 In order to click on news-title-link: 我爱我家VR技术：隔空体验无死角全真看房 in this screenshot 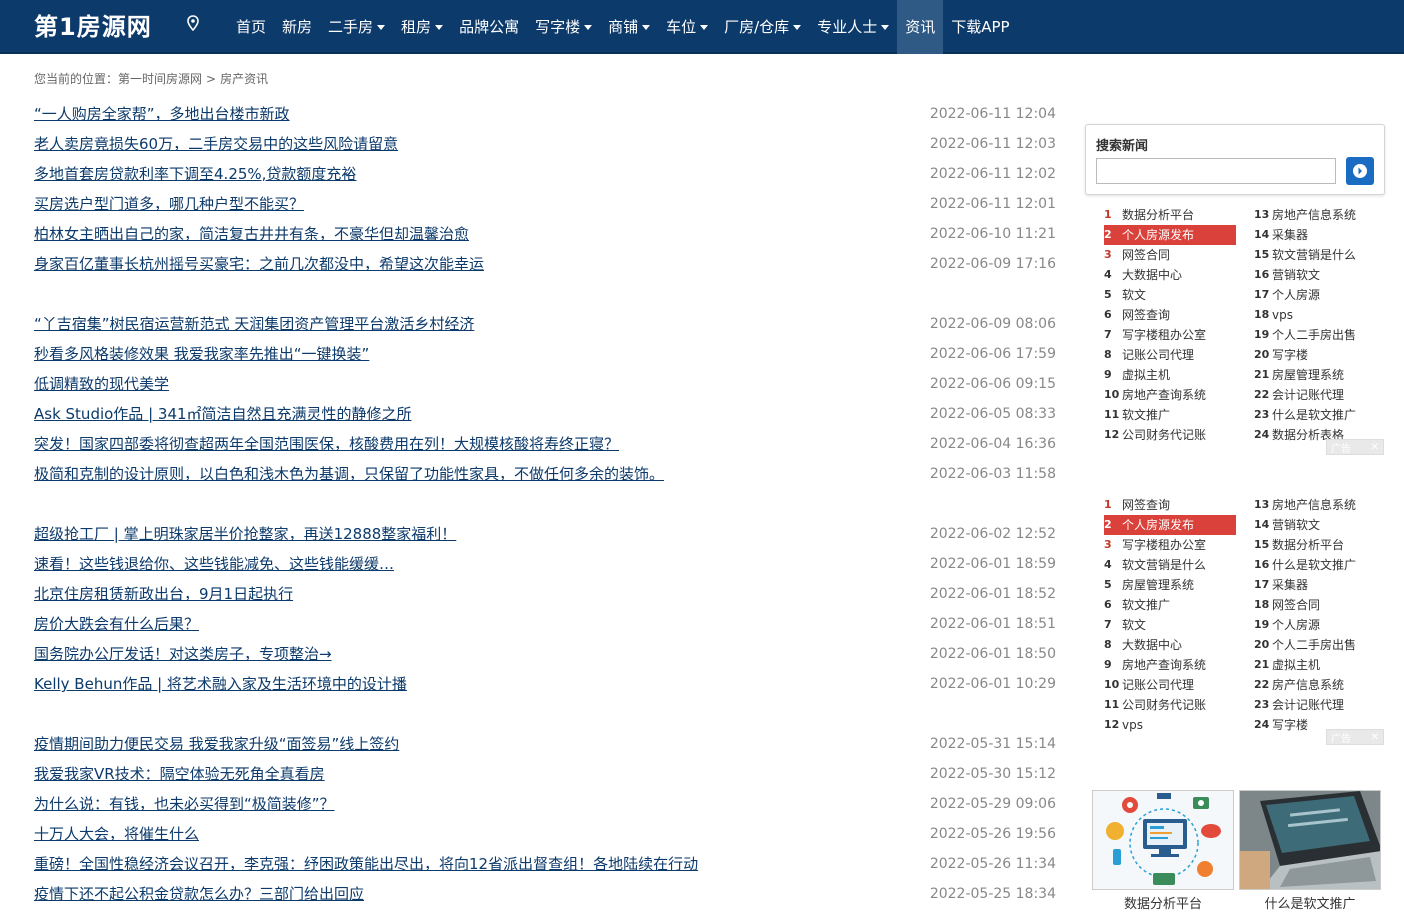, I will do `click(179, 774)`.